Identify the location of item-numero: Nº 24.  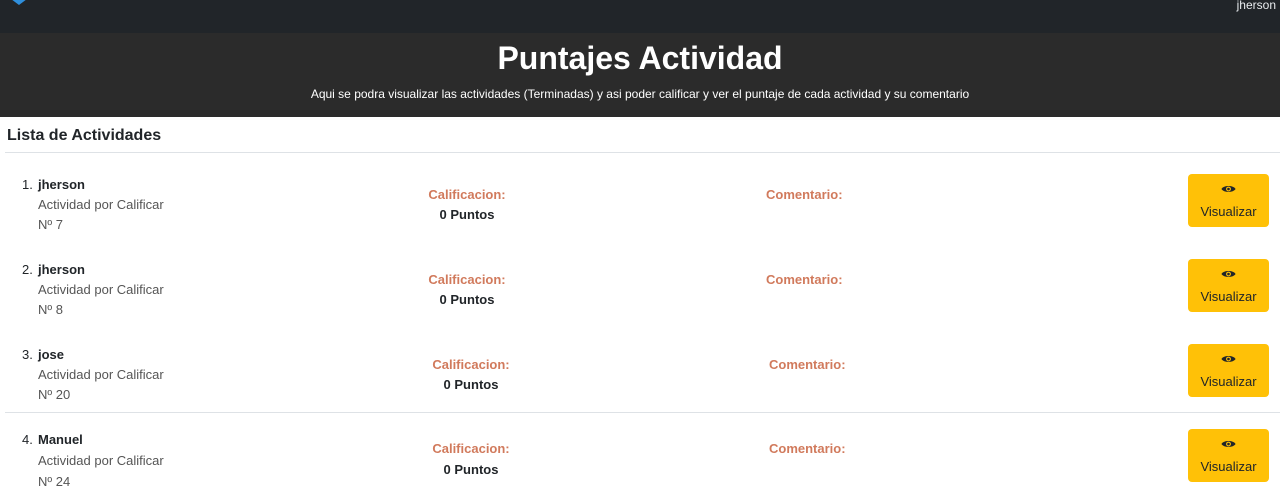
(54, 481).